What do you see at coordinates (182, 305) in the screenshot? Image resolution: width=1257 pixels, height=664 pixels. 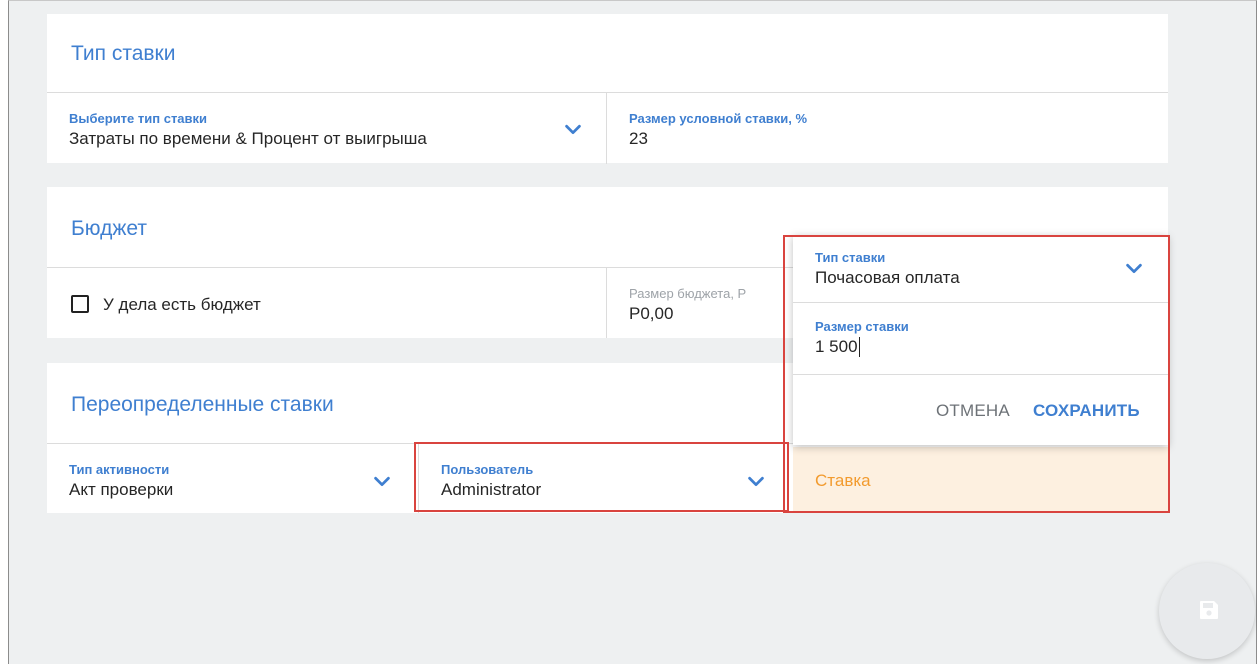 I see `budget-checkbox-label: У дела есть бюджет` at bounding box center [182, 305].